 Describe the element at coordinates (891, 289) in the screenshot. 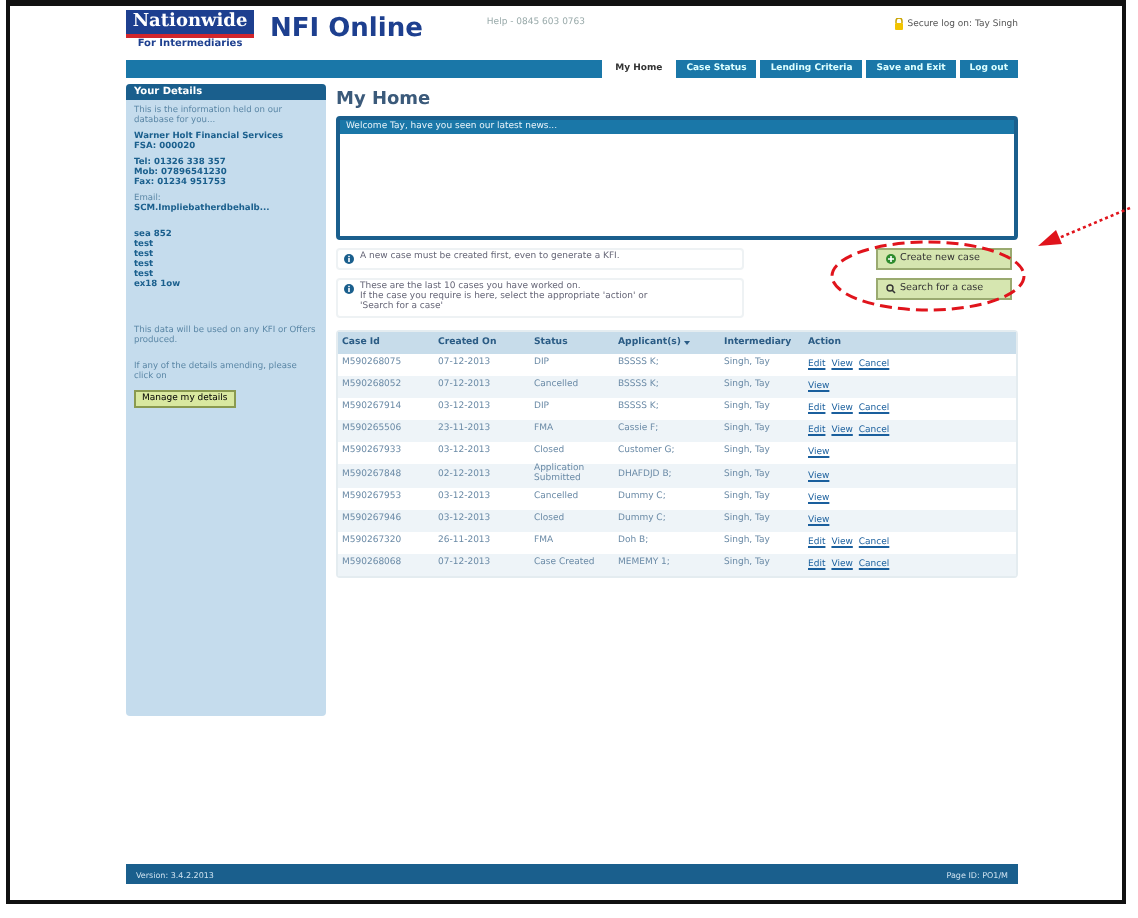

I see `search-icon` at that location.